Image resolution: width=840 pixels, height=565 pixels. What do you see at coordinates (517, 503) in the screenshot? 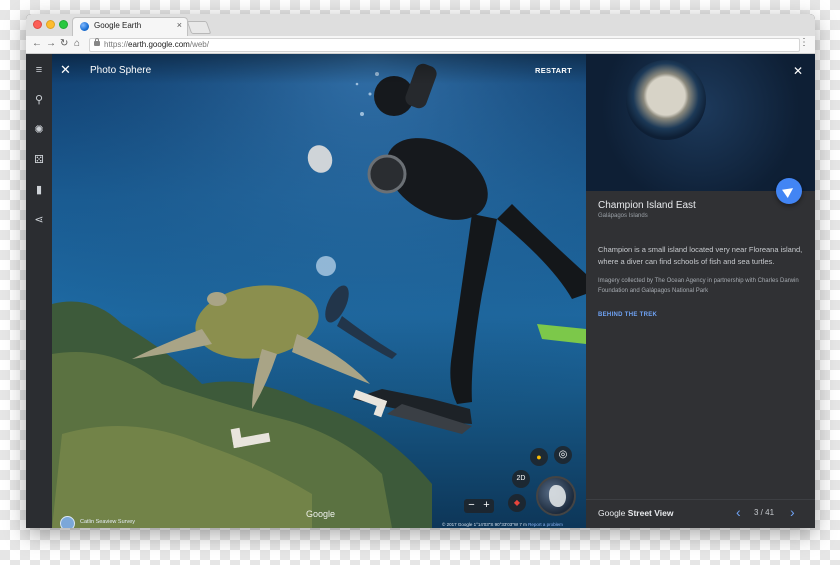
I see `compass-icon: ◆` at bounding box center [517, 503].